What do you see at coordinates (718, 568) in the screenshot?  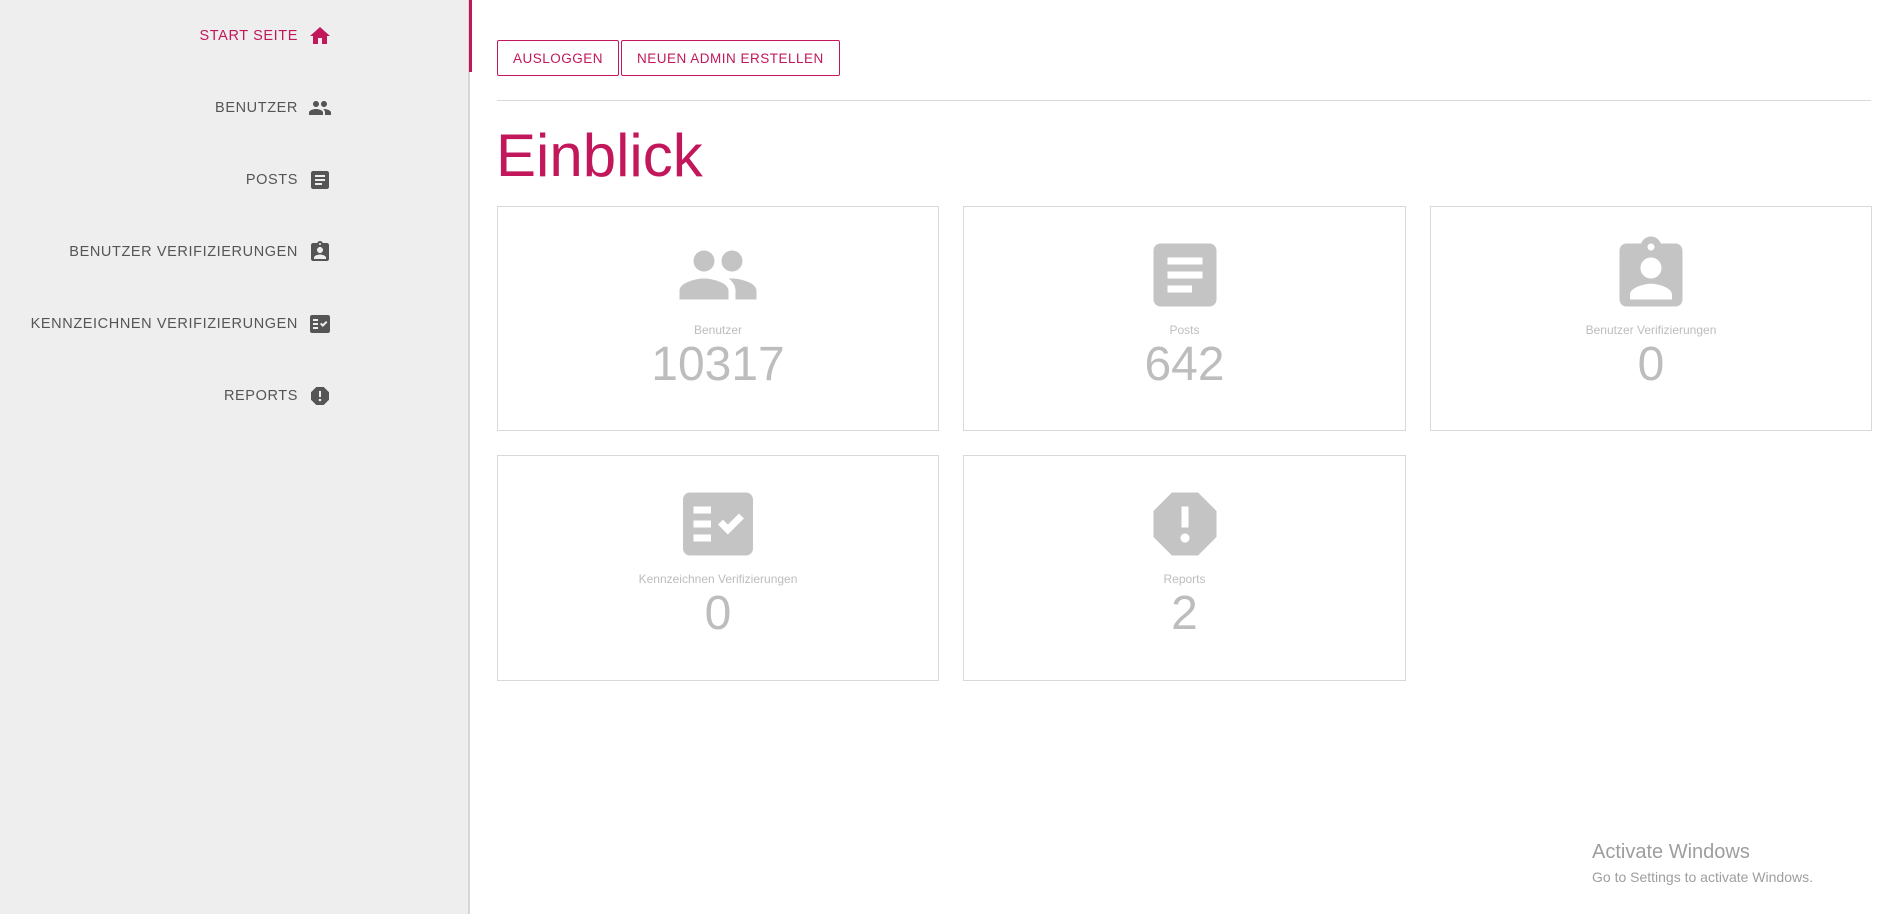 I see `stat-card-kennzeichnen-verifizierungen: Kennzeichnen Verifizierungen 0` at bounding box center [718, 568].